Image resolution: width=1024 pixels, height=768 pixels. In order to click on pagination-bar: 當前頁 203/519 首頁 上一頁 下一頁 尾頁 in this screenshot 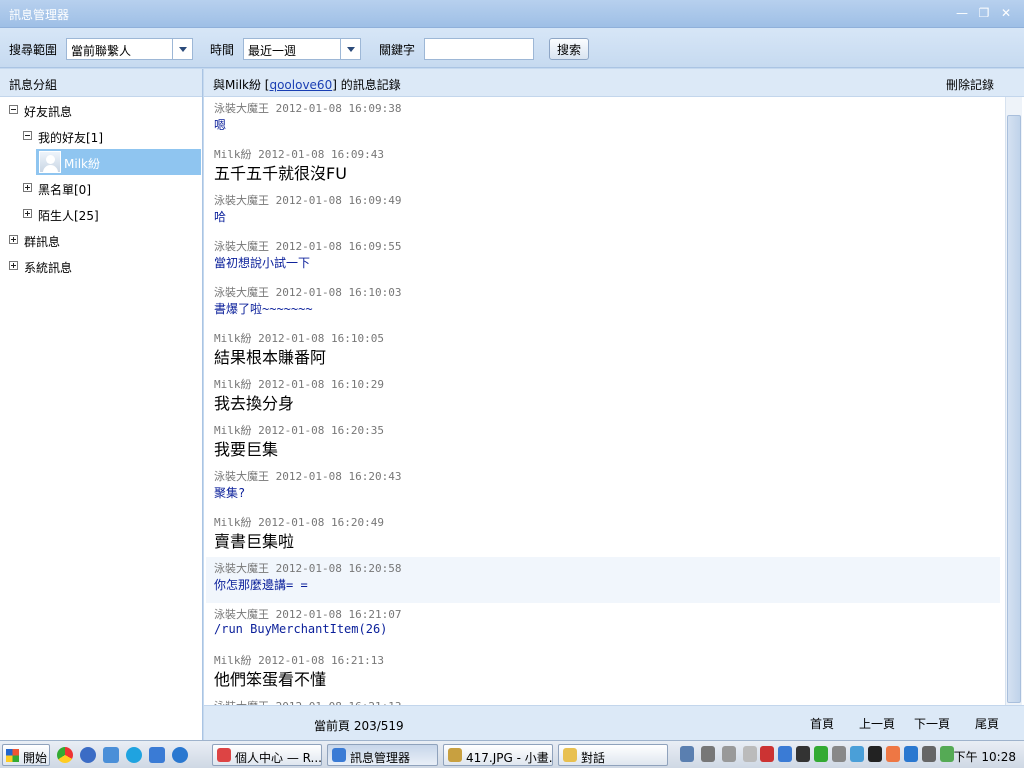, I will do `click(614, 722)`.